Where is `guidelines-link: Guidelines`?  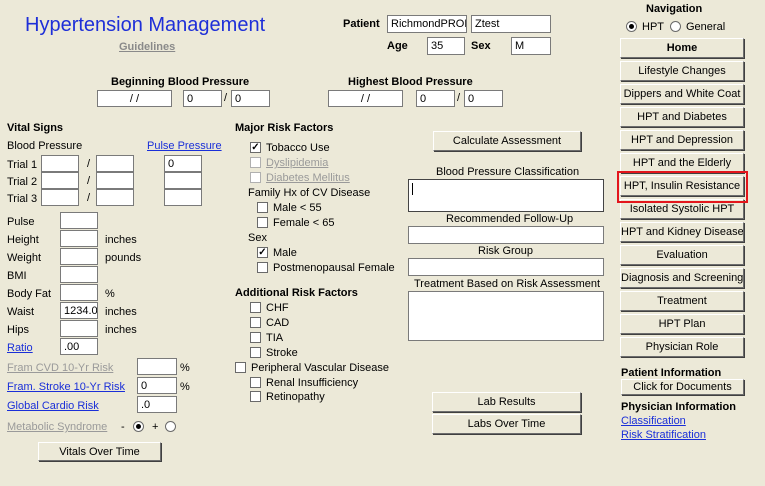 guidelines-link: Guidelines is located at coordinates (147, 47).